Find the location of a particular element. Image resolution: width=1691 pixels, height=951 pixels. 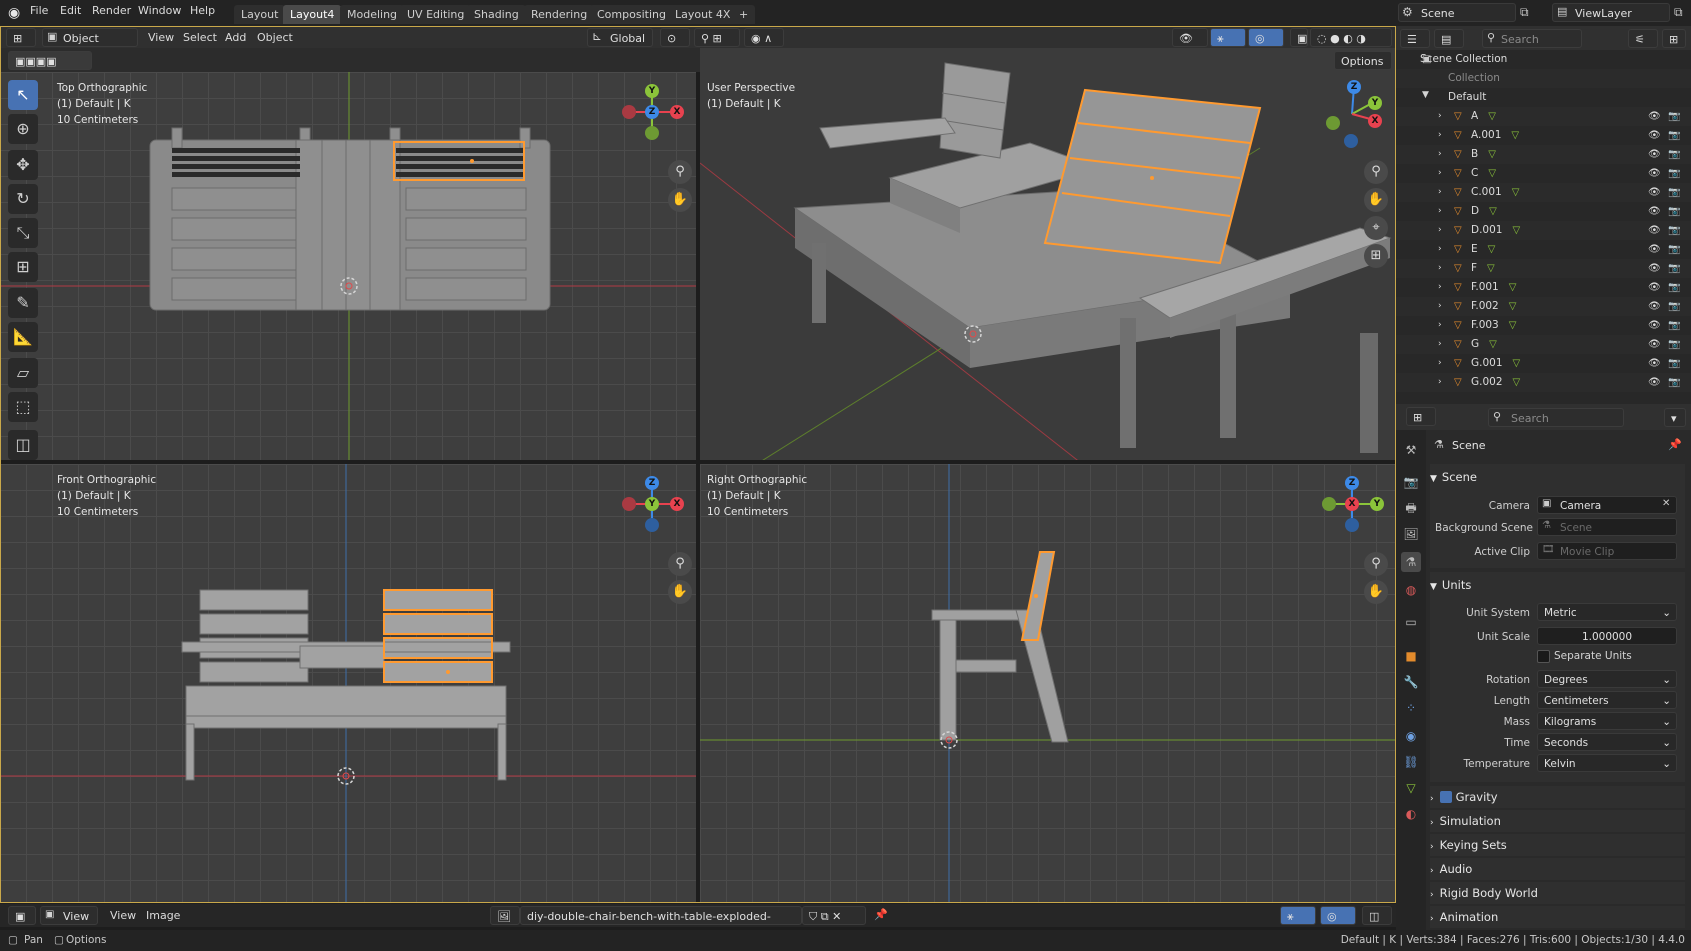

image-fake-user-buttons: ⛉ ⧉ ✕ is located at coordinates (834, 915).